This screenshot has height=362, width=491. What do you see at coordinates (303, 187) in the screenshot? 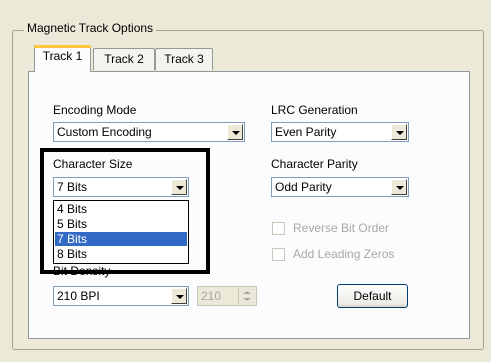
I see `character-parity-value: Odd Parity` at bounding box center [303, 187].